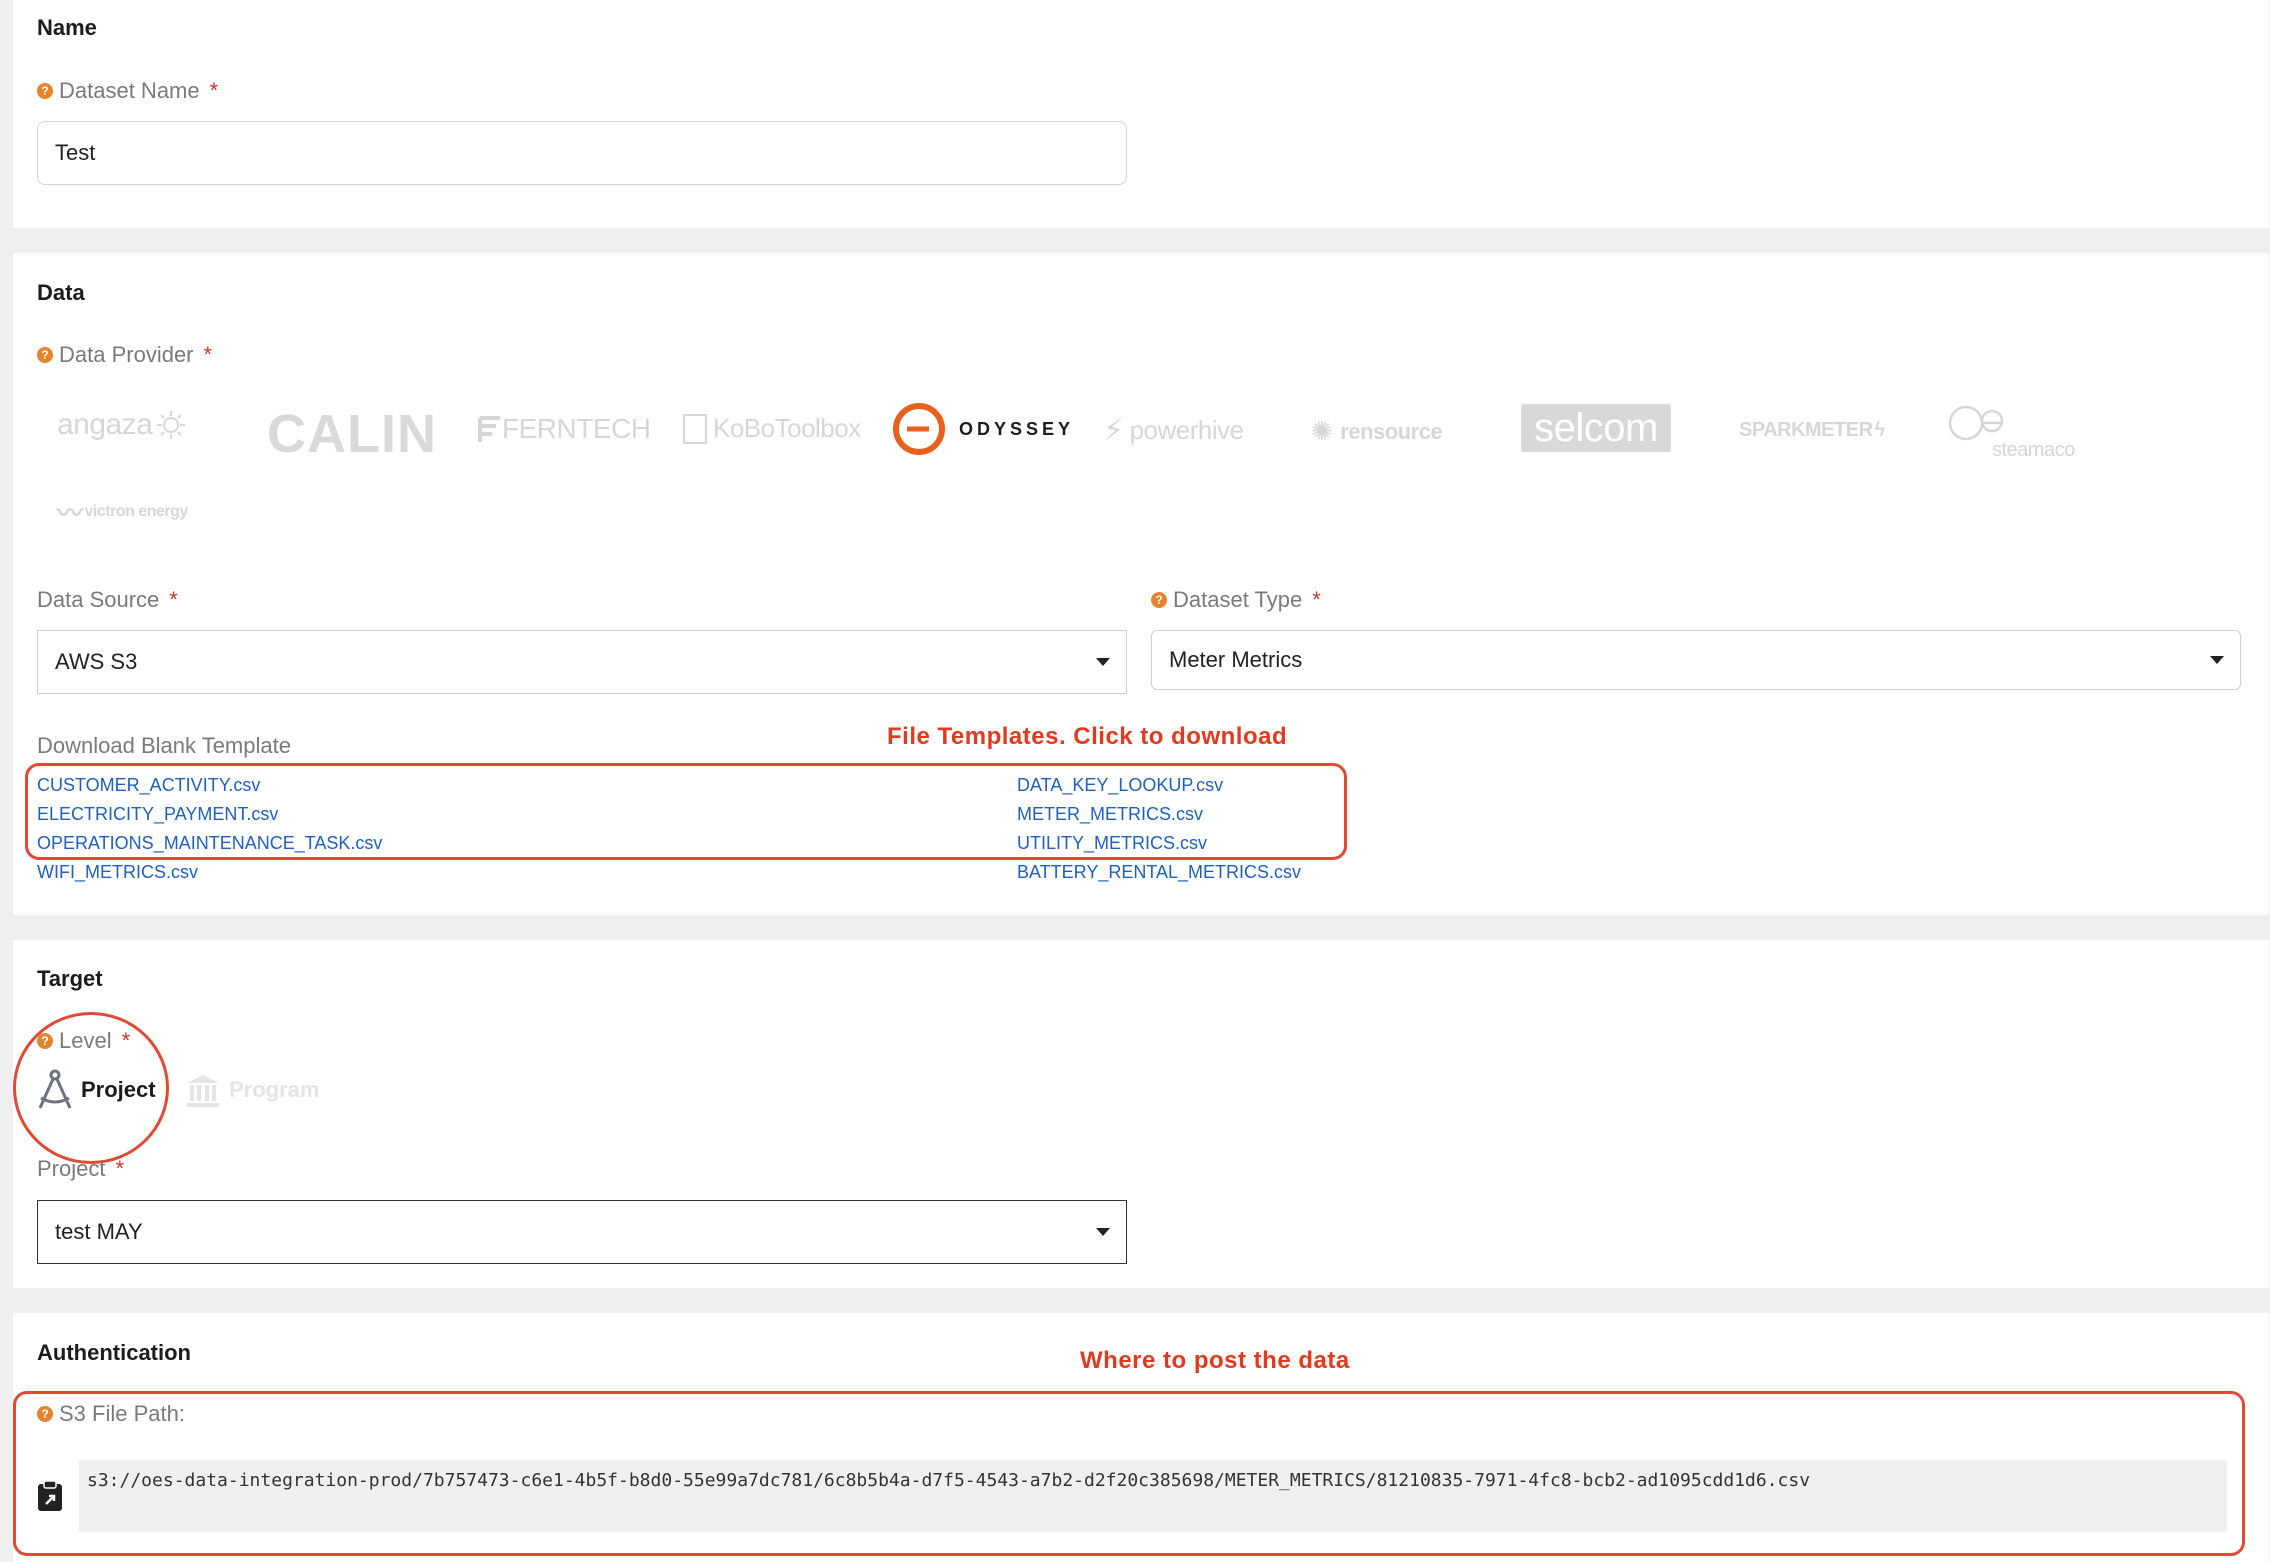 The height and width of the screenshot is (1562, 2270). I want to click on section-title-authentication: Authentication, so click(114, 1352).